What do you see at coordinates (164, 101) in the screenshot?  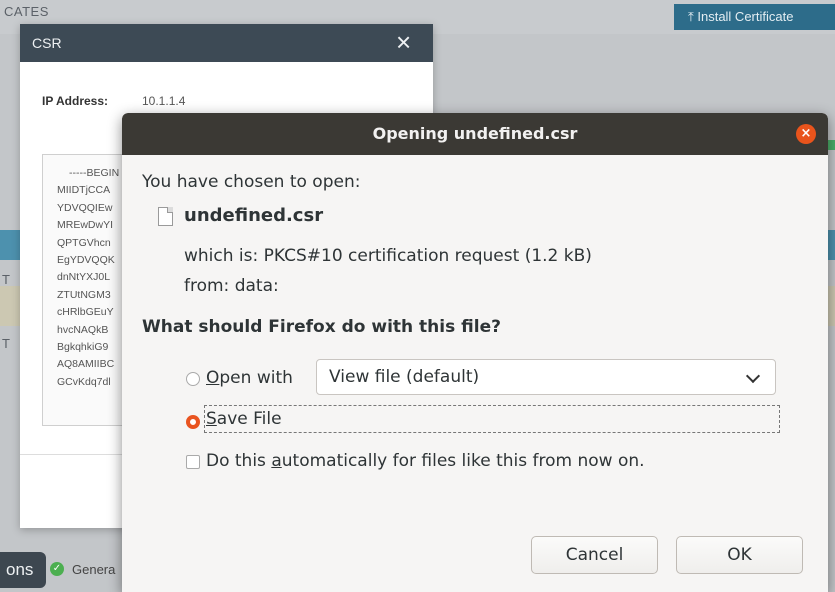 I see `ip-address-value: 10.1.1.4` at bounding box center [164, 101].